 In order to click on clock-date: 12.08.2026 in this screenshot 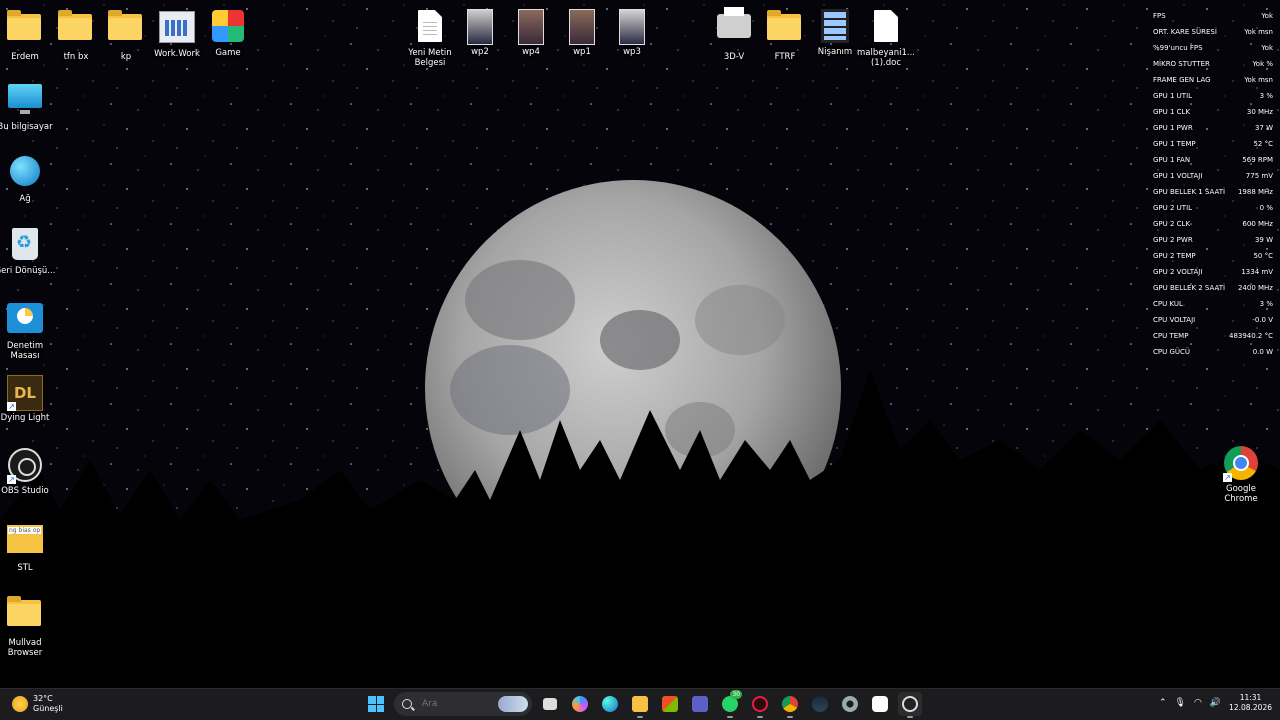, I will do `click(1250, 707)`.